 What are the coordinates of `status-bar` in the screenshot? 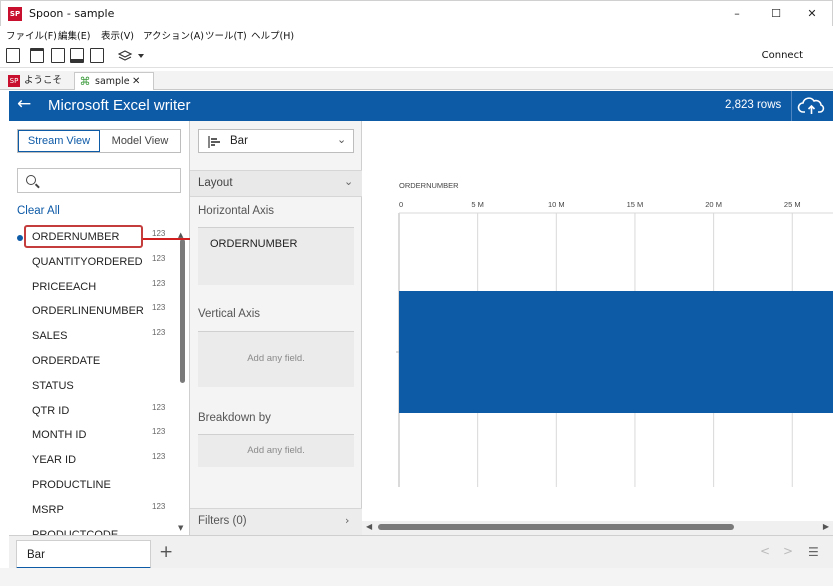 It's located at (416, 577).